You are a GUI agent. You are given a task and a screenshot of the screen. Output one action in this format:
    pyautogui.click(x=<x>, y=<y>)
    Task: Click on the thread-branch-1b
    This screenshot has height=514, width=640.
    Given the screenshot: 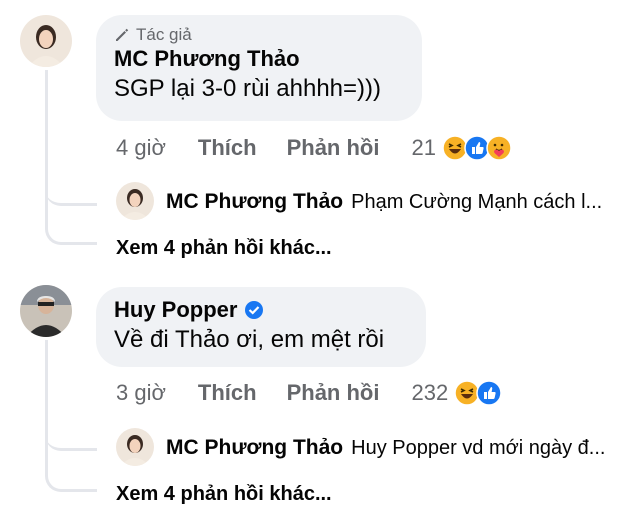 What is the action you would take?
    pyautogui.click(x=71, y=225)
    